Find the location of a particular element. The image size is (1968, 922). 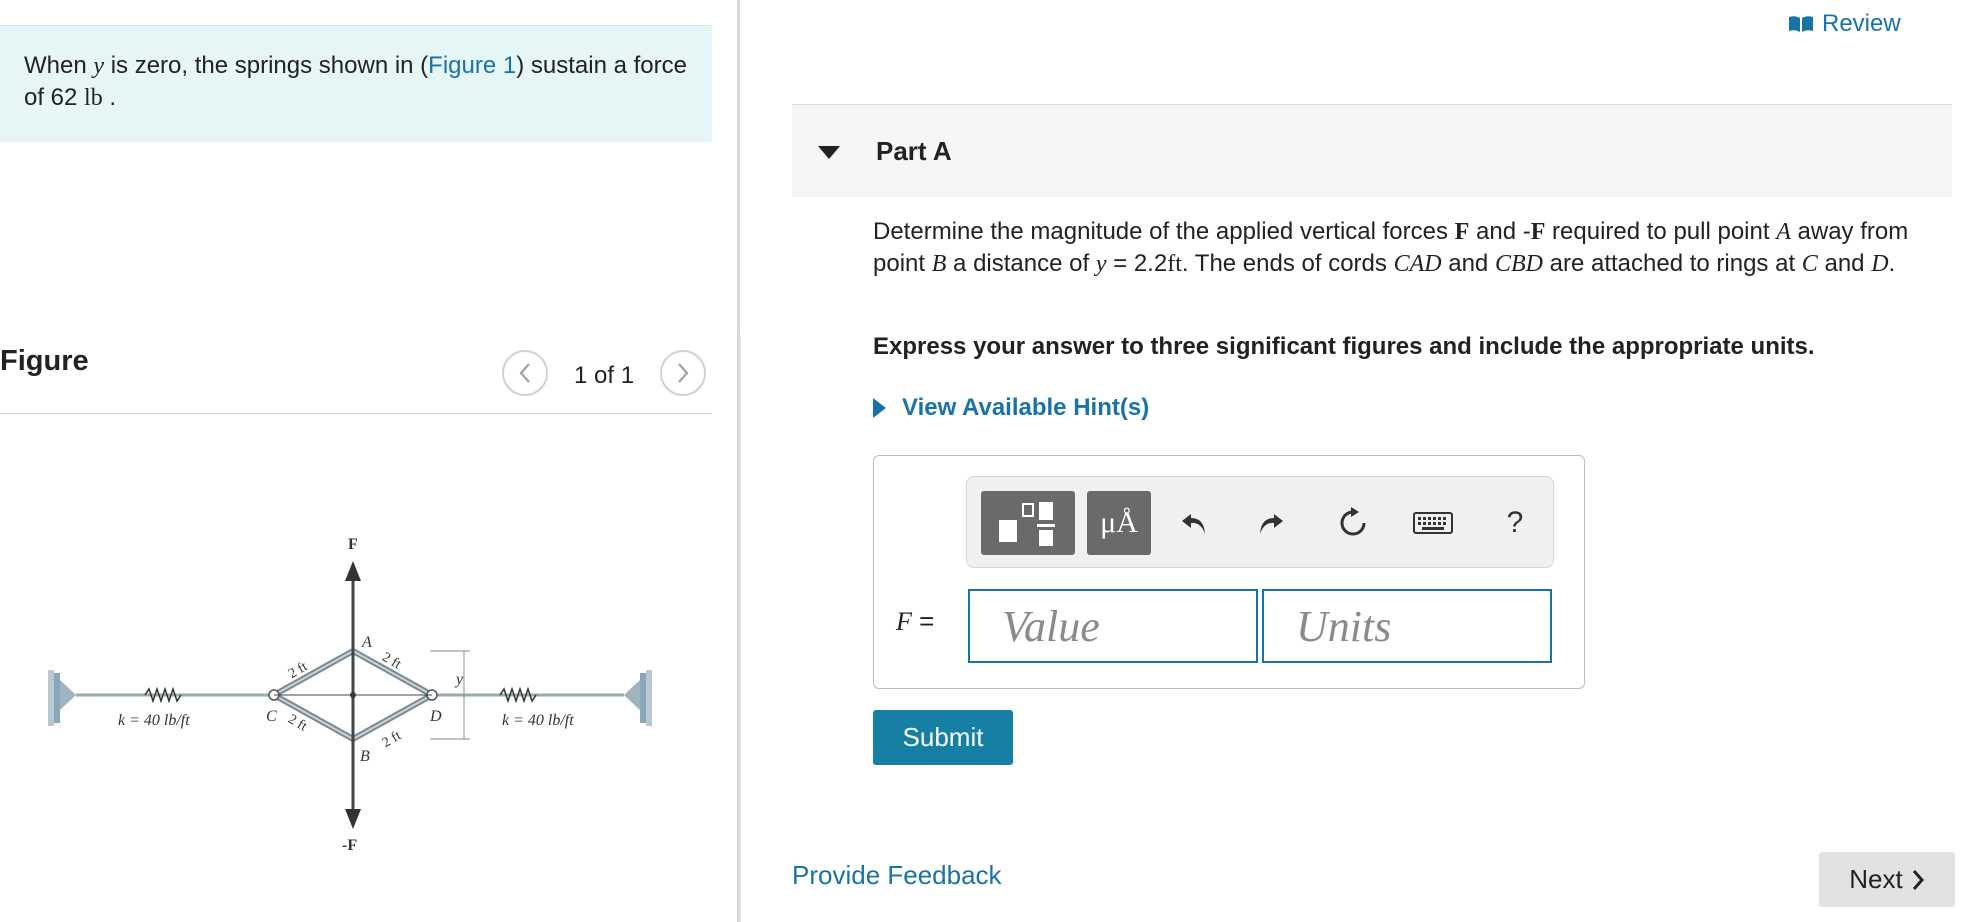

previous-figure-button is located at coordinates (525, 373).